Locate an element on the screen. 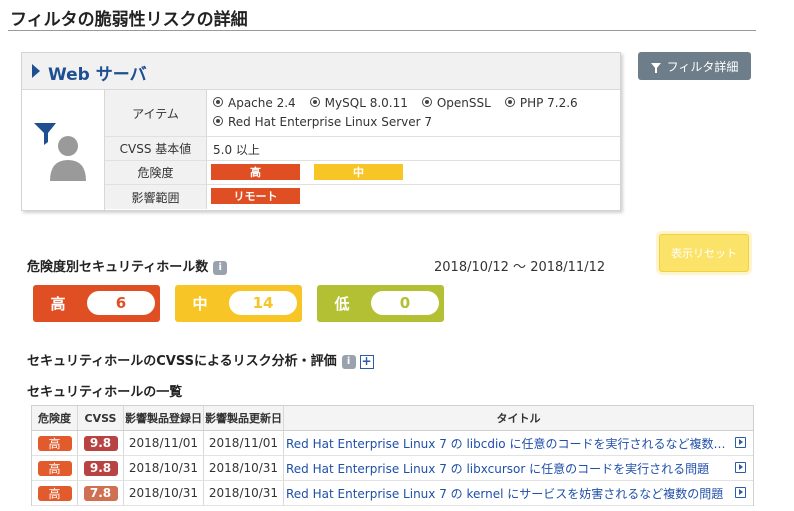 This screenshot has height=511, width=794. table-header: 危険度 CVSS 影響製品登録日 影響製品更新日 タイトル is located at coordinates (392, 418).